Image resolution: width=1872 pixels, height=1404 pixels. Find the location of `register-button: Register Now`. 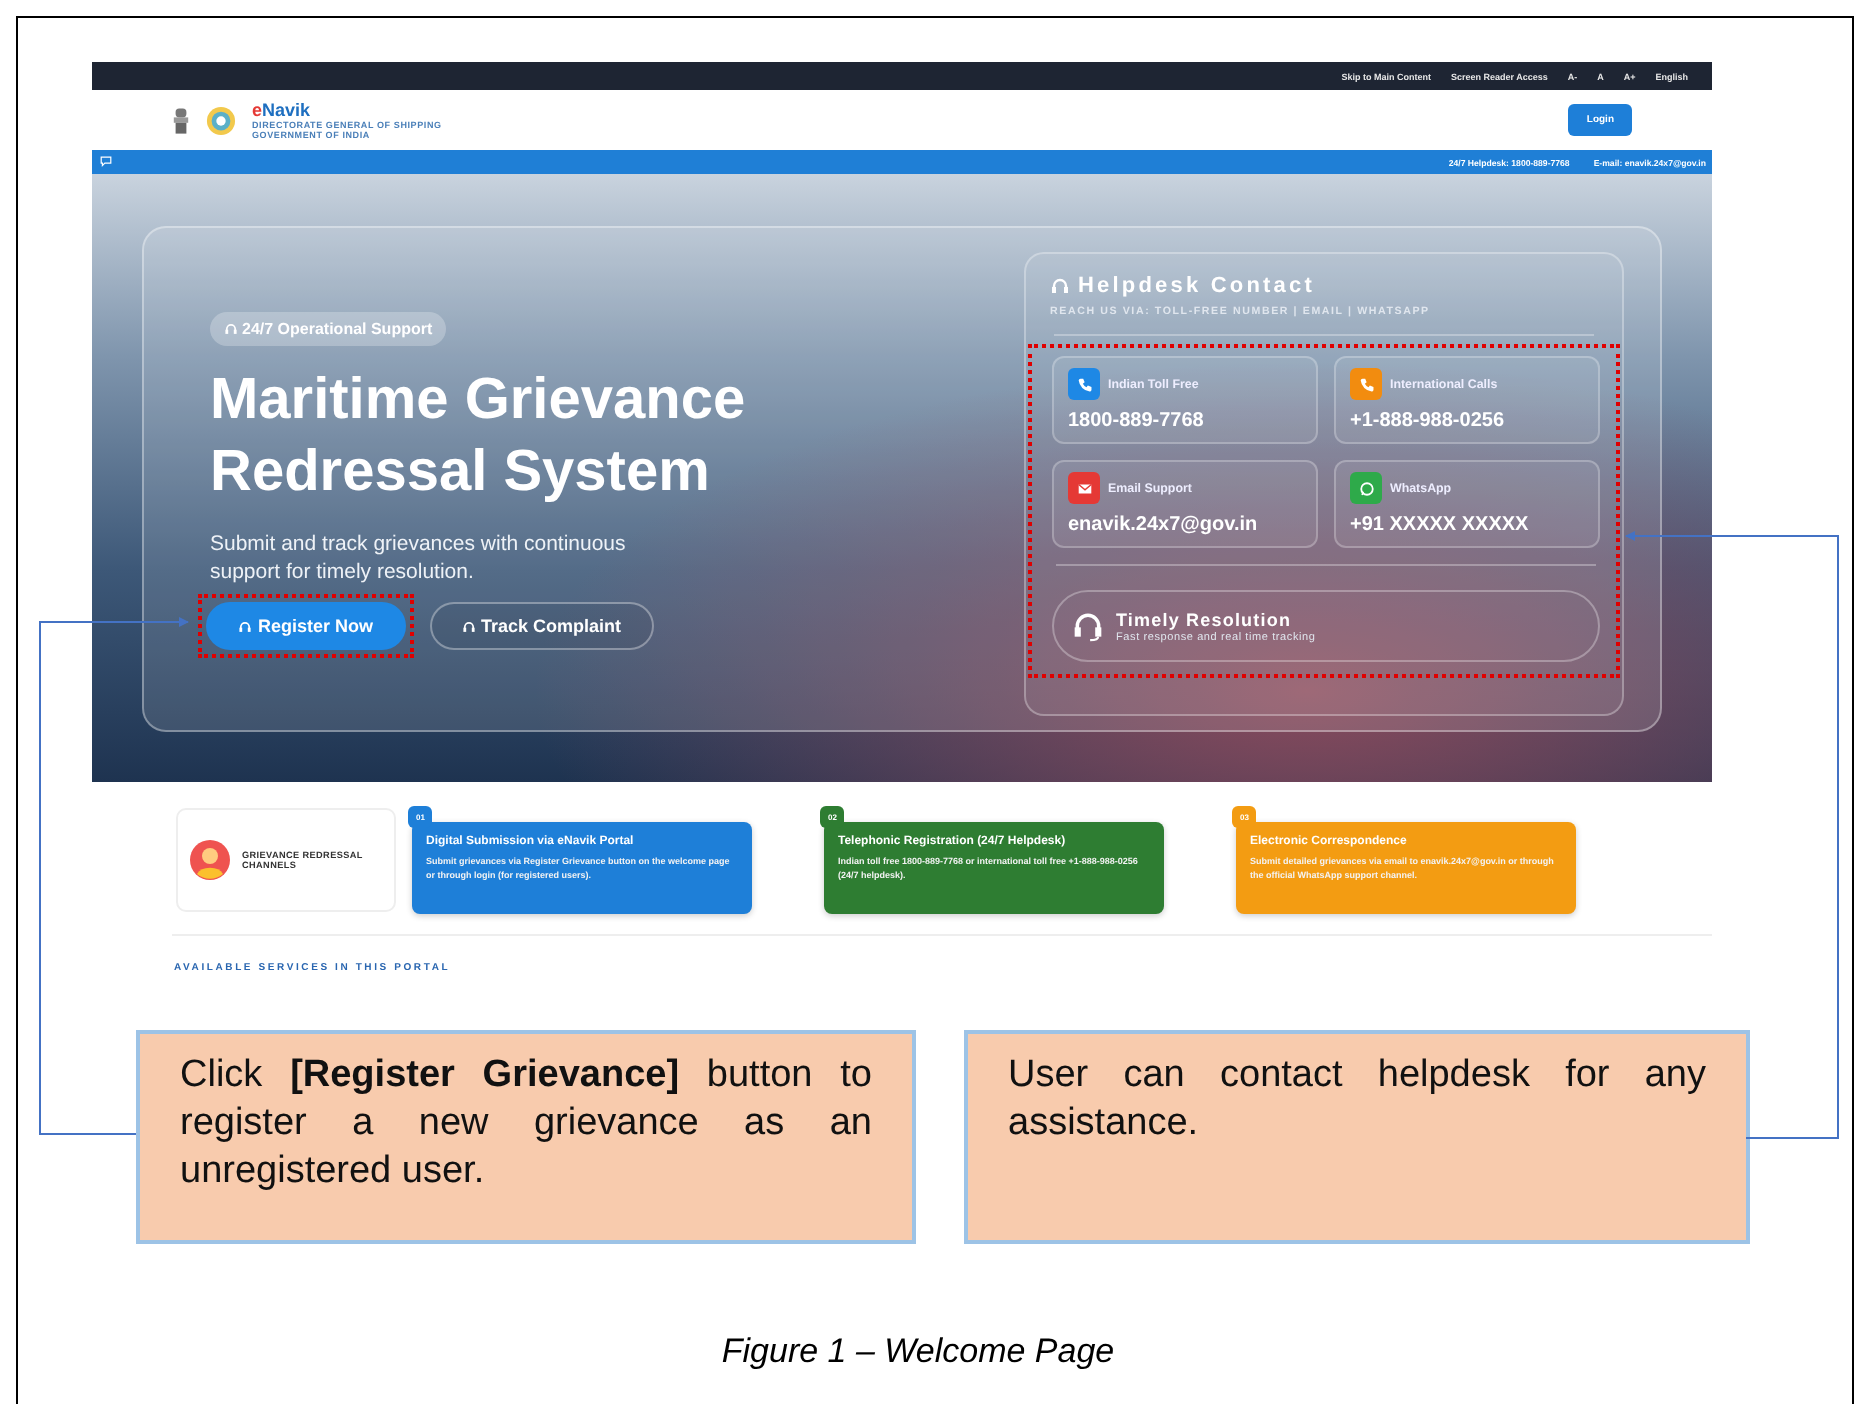

register-button: Register Now is located at coordinates (306, 626).